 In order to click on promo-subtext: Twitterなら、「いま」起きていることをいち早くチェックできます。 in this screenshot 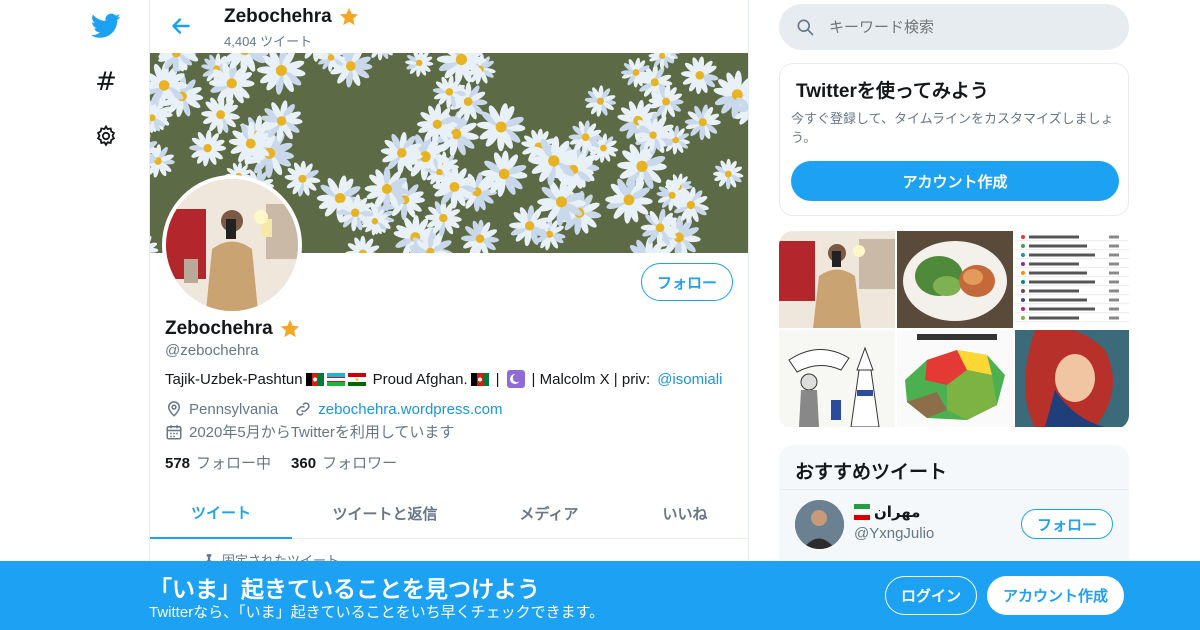, I will do `click(377, 612)`.